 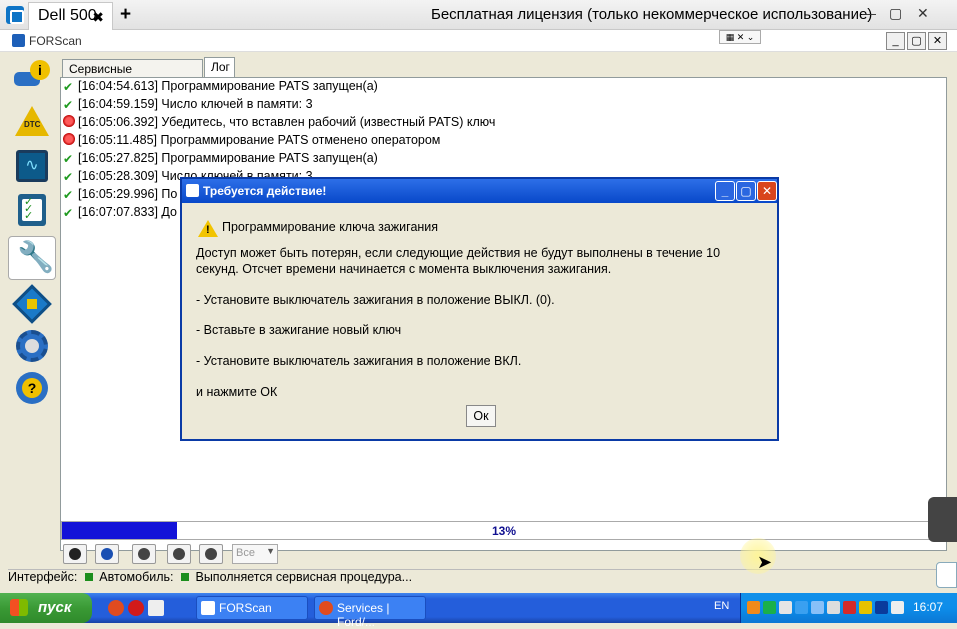 I want to click on tab-label: Dell 500, so click(x=67, y=15).